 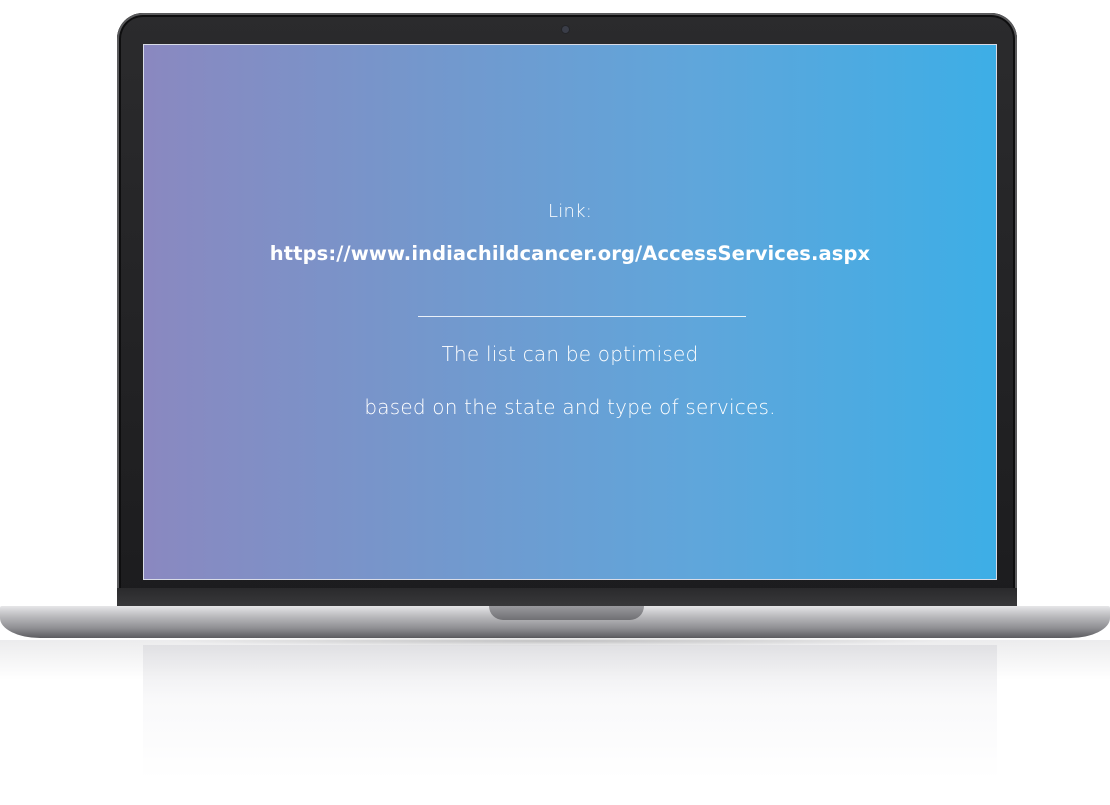 What do you see at coordinates (570, 211) in the screenshot?
I see `link-label: Link:` at bounding box center [570, 211].